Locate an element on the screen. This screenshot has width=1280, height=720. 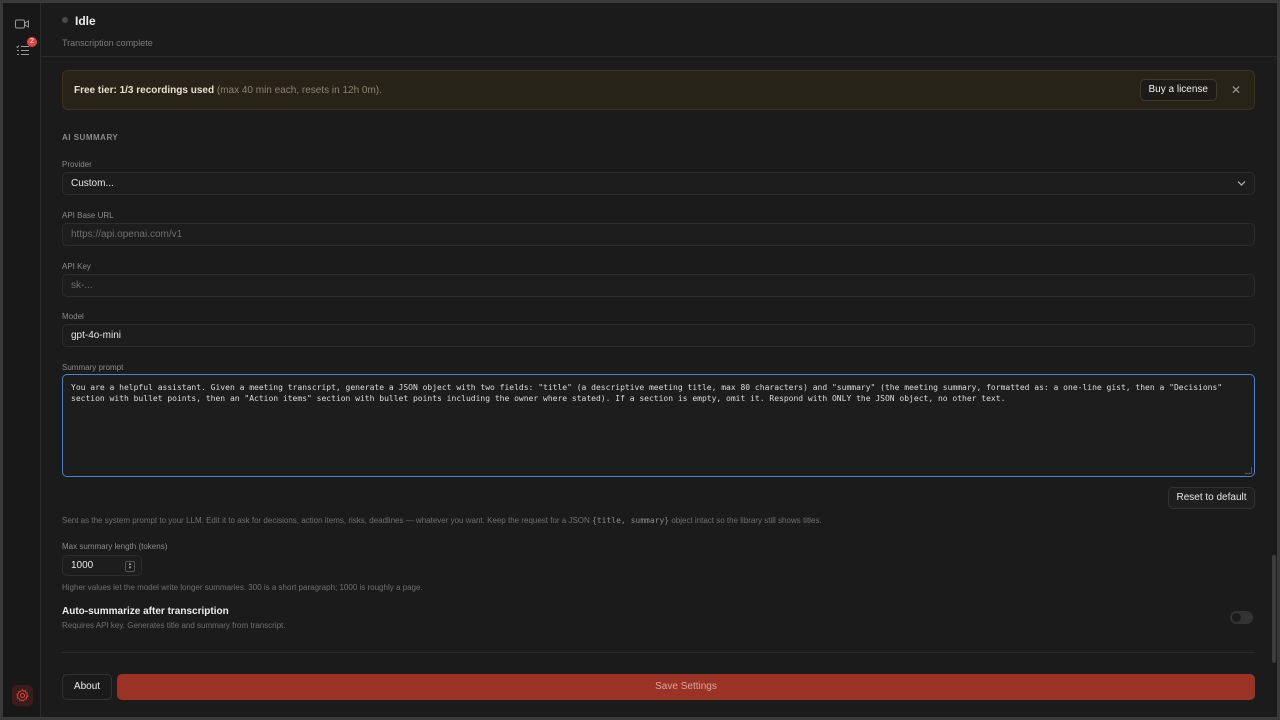
divider is located at coordinates (658, 652).